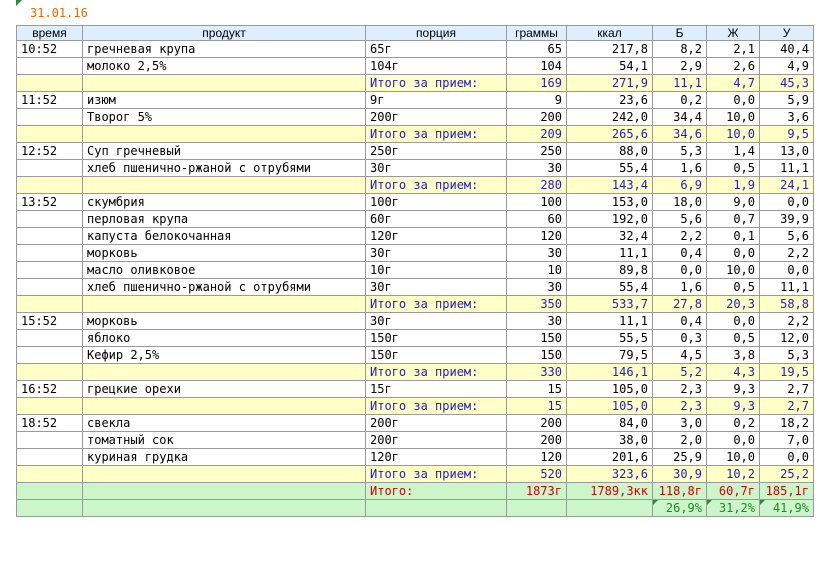 Image resolution: width=827 pixels, height=562 pixels. I want to click on carbs-cell: 13,0, so click(786, 151).